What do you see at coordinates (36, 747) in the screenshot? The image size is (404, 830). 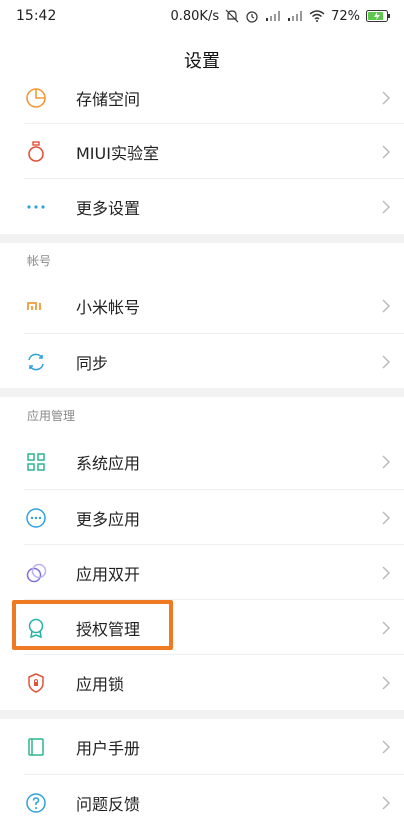 I see `book-icon` at bounding box center [36, 747].